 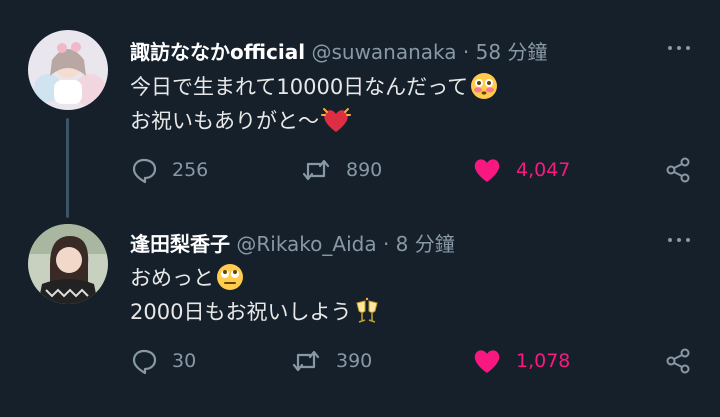 What do you see at coordinates (336, 122) in the screenshot?
I see `beating-heart-icon` at bounding box center [336, 122].